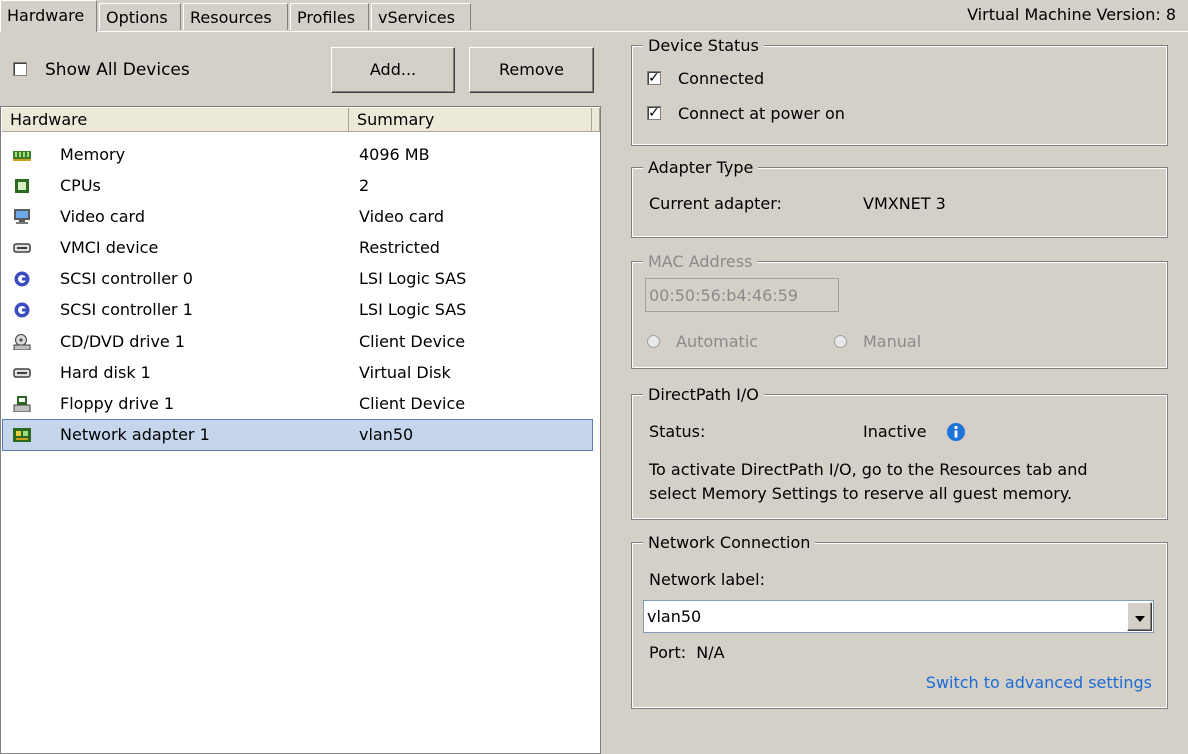  I want to click on device-status-group, so click(899, 95).